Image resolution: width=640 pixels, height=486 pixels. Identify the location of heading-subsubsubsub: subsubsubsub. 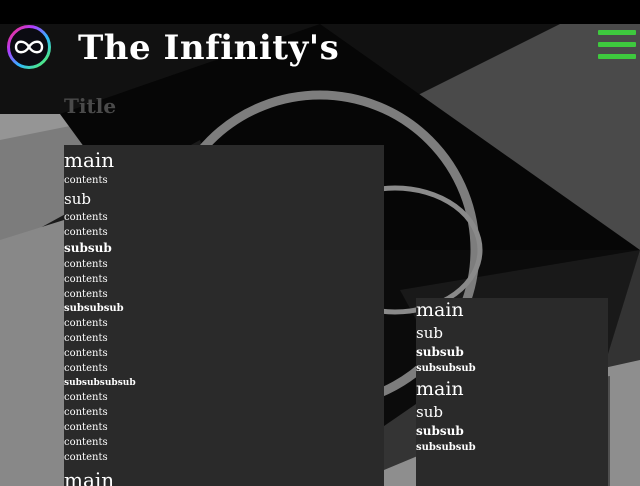
(100, 383).